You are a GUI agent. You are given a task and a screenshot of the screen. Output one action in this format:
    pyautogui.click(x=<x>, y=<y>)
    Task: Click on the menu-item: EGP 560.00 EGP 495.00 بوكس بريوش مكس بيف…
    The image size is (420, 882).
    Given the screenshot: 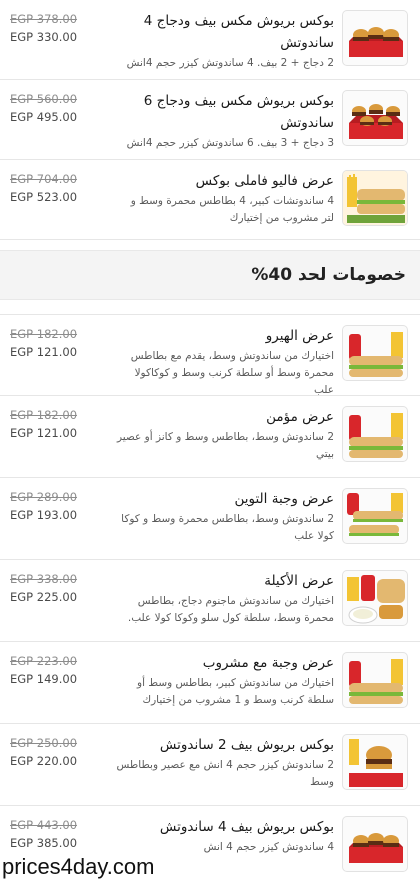 What is the action you would take?
    pyautogui.click(x=210, y=120)
    